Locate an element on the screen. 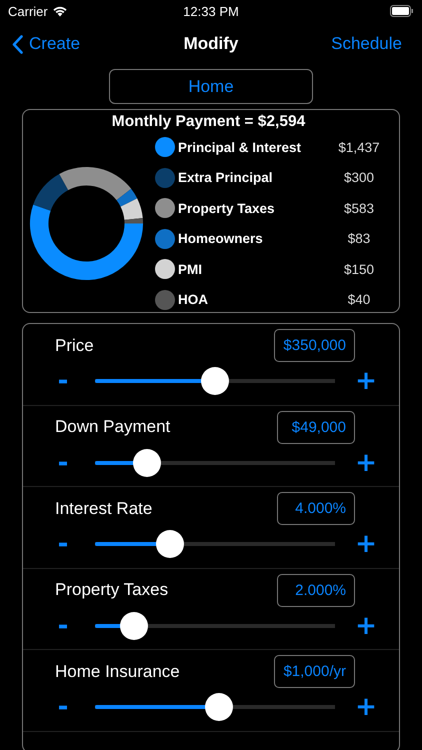 Image resolution: width=422 pixels, height=750 pixels. legend-amount: $83 is located at coordinates (359, 238).